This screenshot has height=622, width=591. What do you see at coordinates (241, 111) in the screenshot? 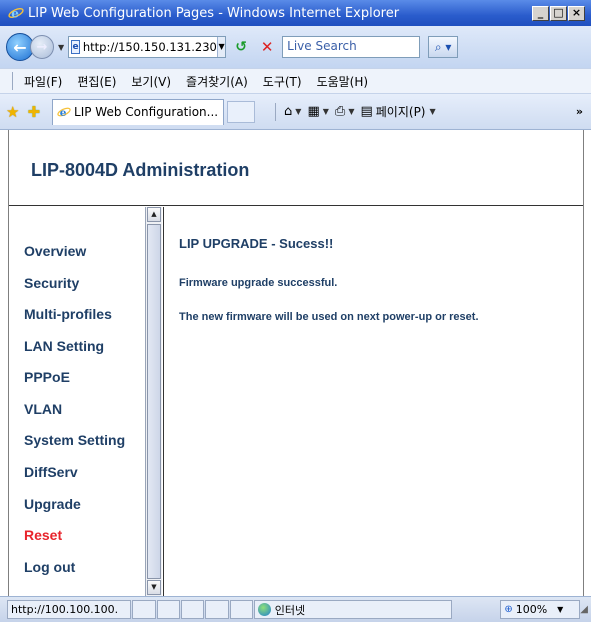
I see `new-tab-button` at bounding box center [241, 111].